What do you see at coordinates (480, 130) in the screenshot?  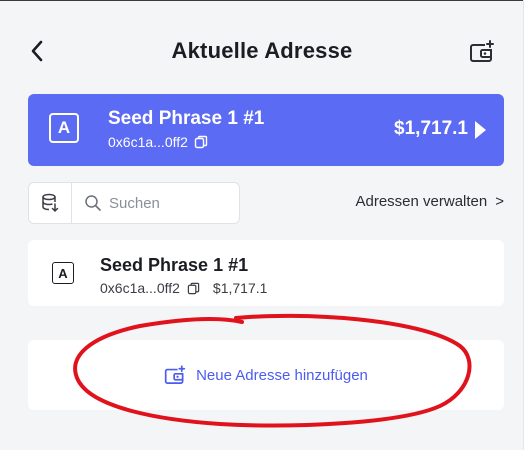 I see `play-arrow-icon` at bounding box center [480, 130].